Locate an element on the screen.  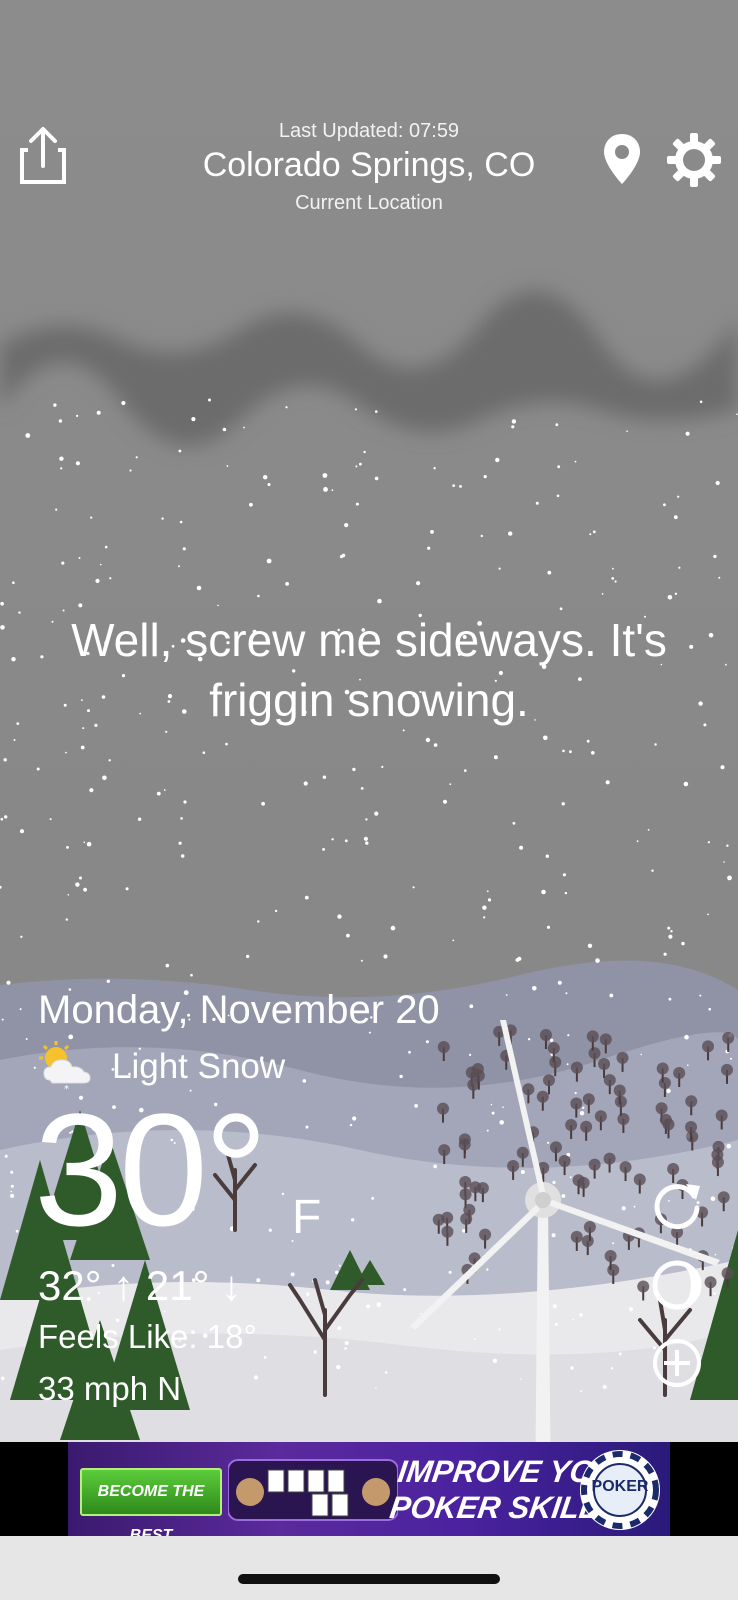
home-indicator is located at coordinates (369, 1579).